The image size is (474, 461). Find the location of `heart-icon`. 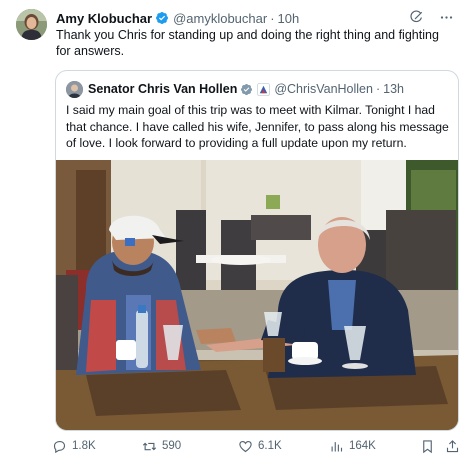

heart-icon is located at coordinates (245, 446).